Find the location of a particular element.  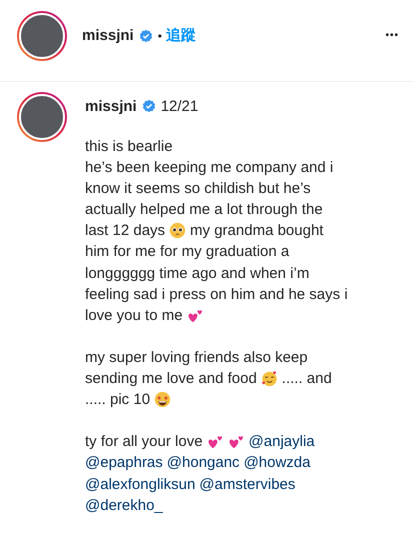

caption-text: know it seems so childish but he’s is located at coordinates (198, 189).